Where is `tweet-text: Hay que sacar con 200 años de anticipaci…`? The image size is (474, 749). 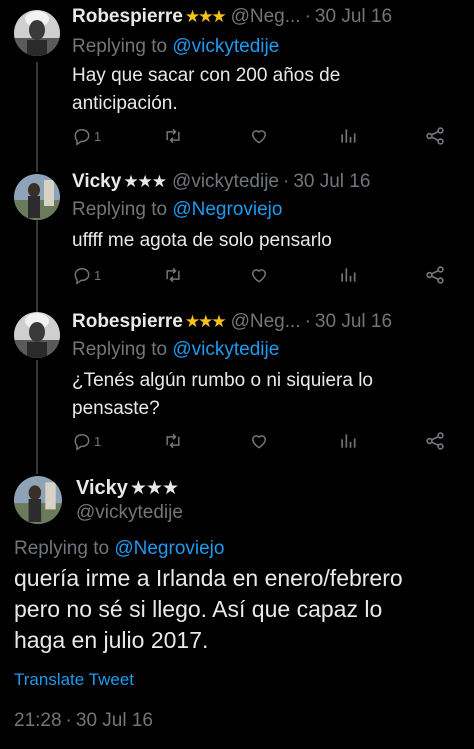 tweet-text: Hay que sacar con 200 años de anticipaci… is located at coordinates (262, 90).